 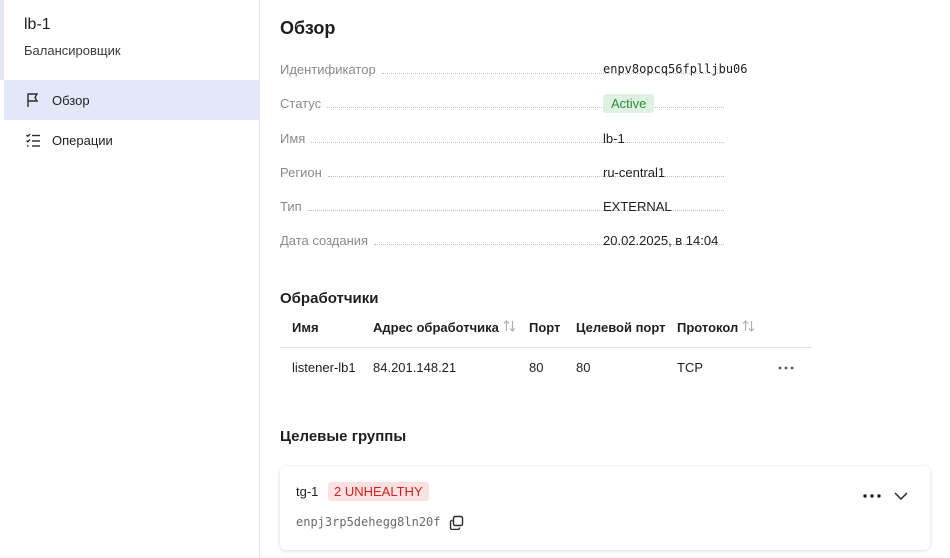 What do you see at coordinates (505, 138) in the screenshot?
I see `field-name: Имя lb-1` at bounding box center [505, 138].